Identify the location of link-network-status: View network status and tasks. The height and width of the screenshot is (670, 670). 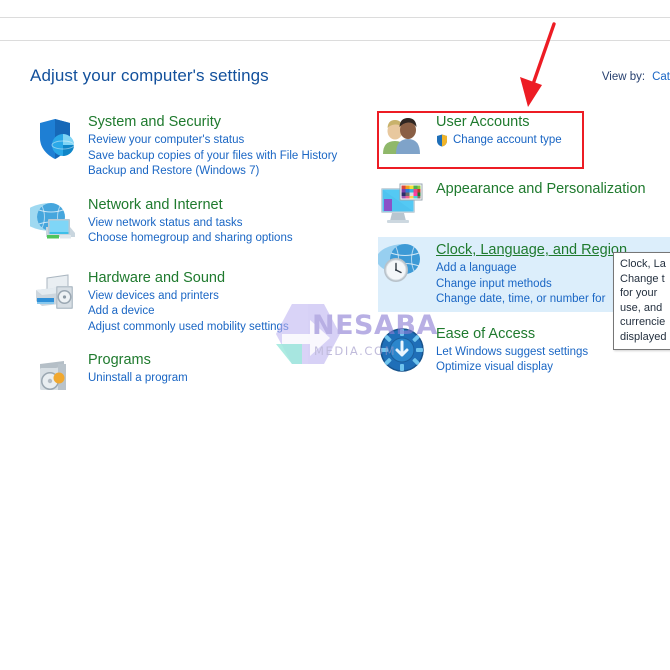
(224, 224).